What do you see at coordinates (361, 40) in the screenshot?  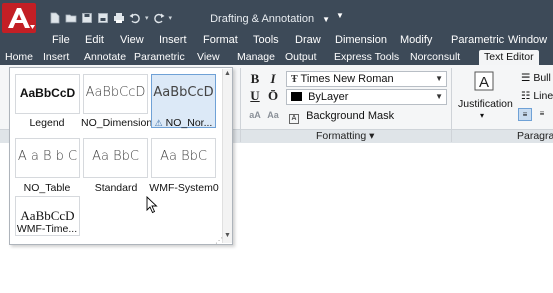 I see `menu-dimension: Dimension` at bounding box center [361, 40].